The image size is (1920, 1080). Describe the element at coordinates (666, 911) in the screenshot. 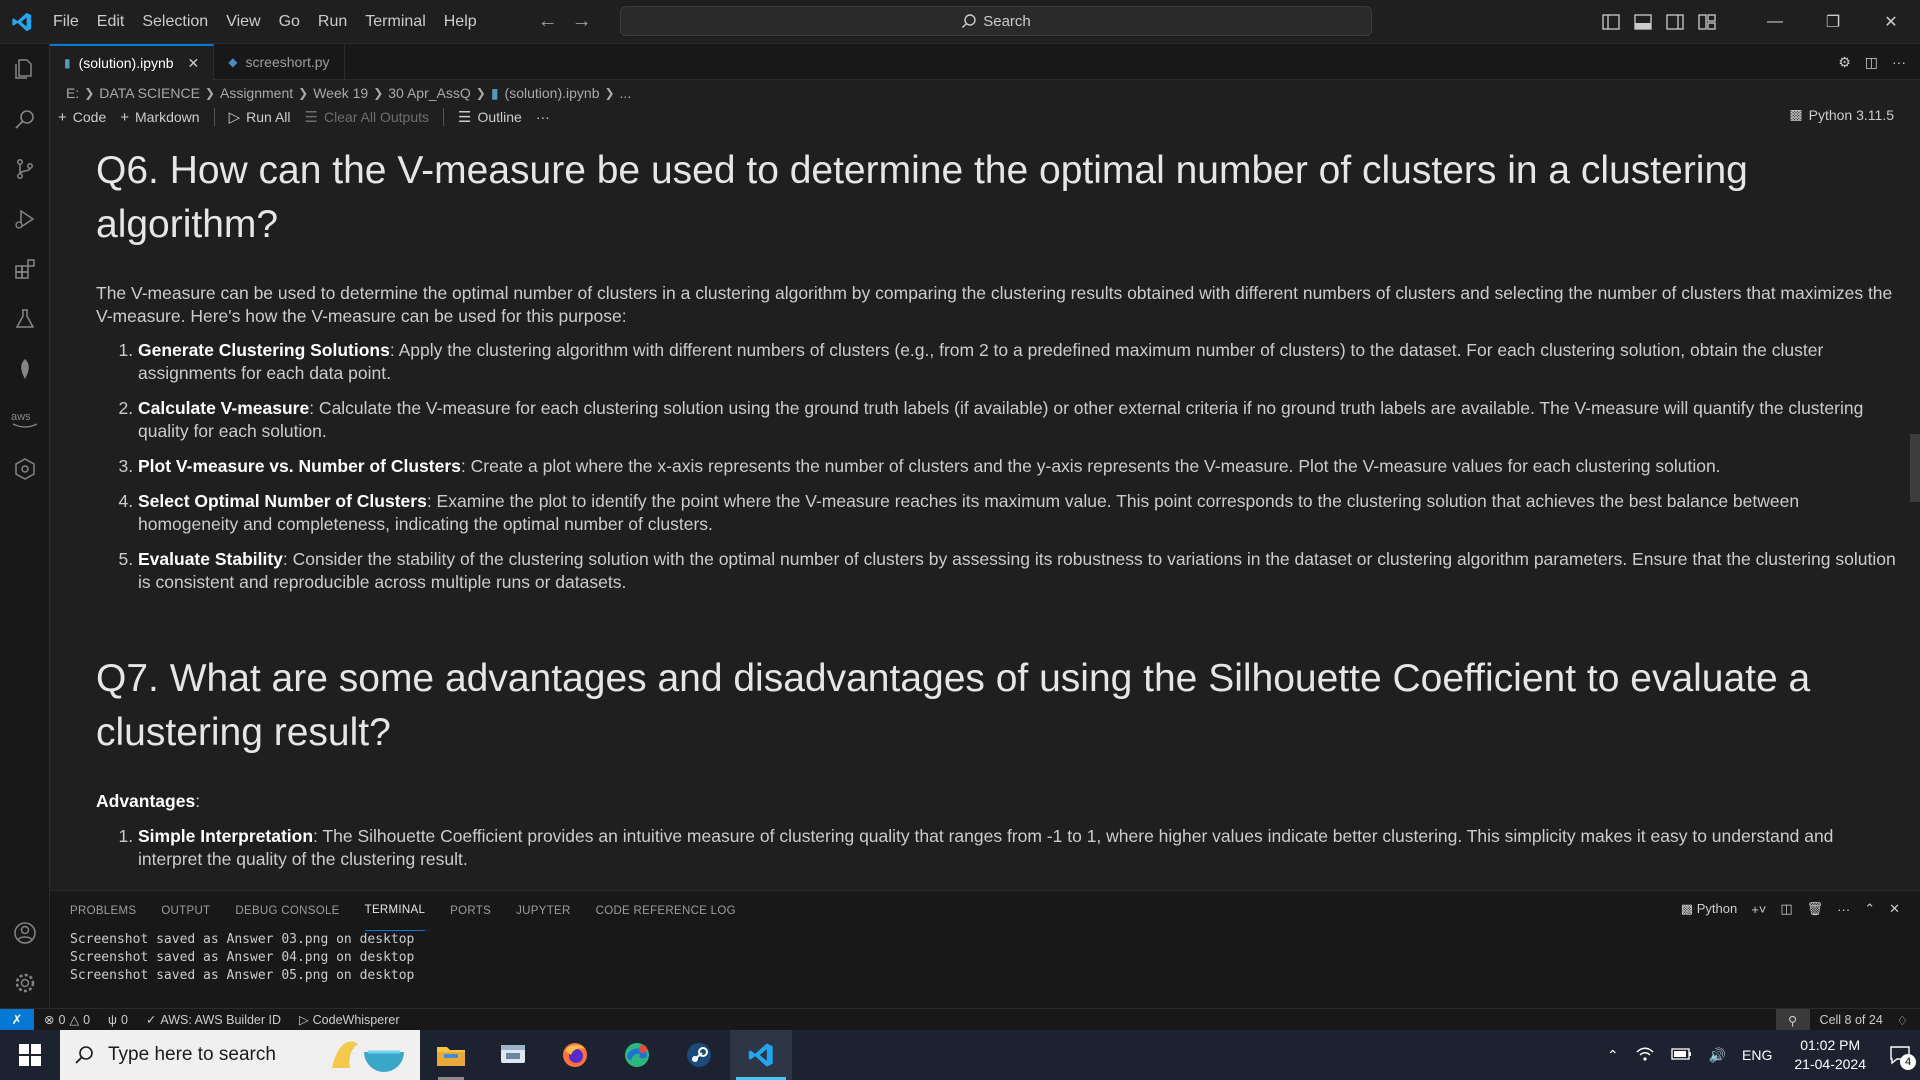

I see `panel-tab-code-reference-log: CODE REFERENCE LOG` at that location.